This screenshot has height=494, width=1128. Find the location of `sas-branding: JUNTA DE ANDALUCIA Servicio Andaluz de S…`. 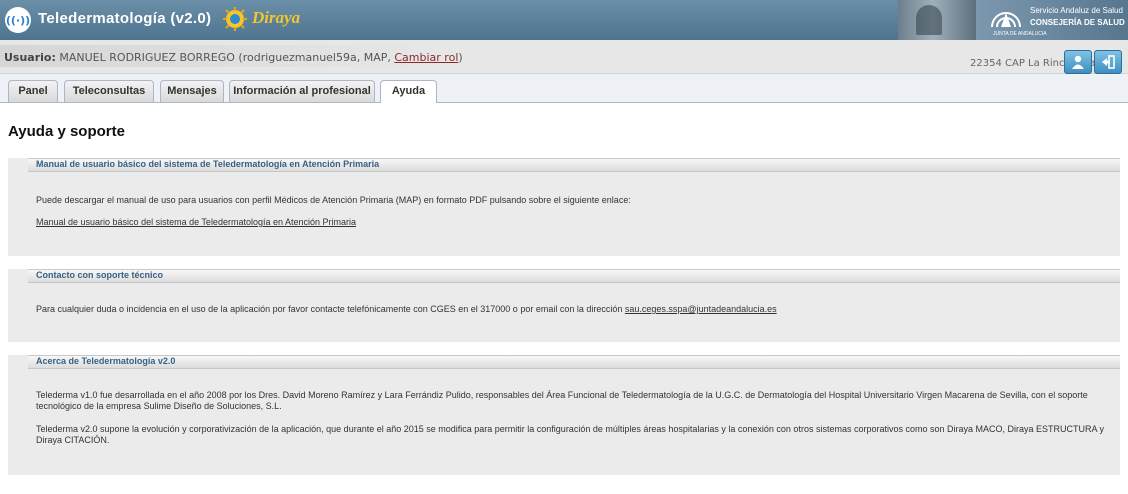

sas-branding: JUNTA DE ANDALUCIA Servicio Andaluz de S… is located at coordinates (1052, 20).